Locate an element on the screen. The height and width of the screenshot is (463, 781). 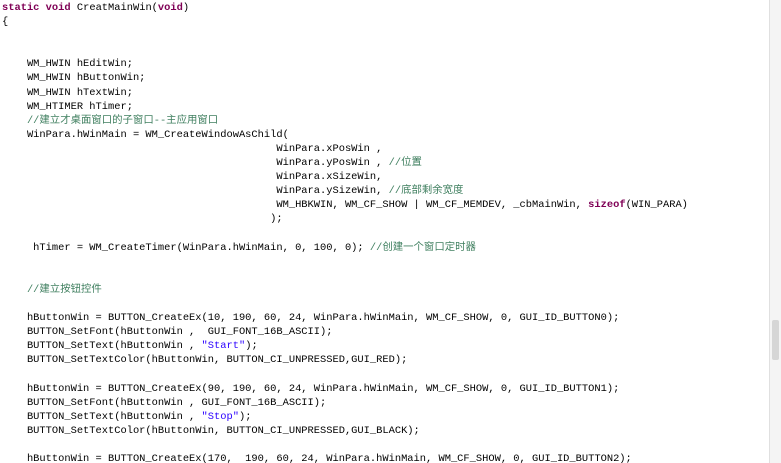
code-line: { is located at coordinates (386, 22).